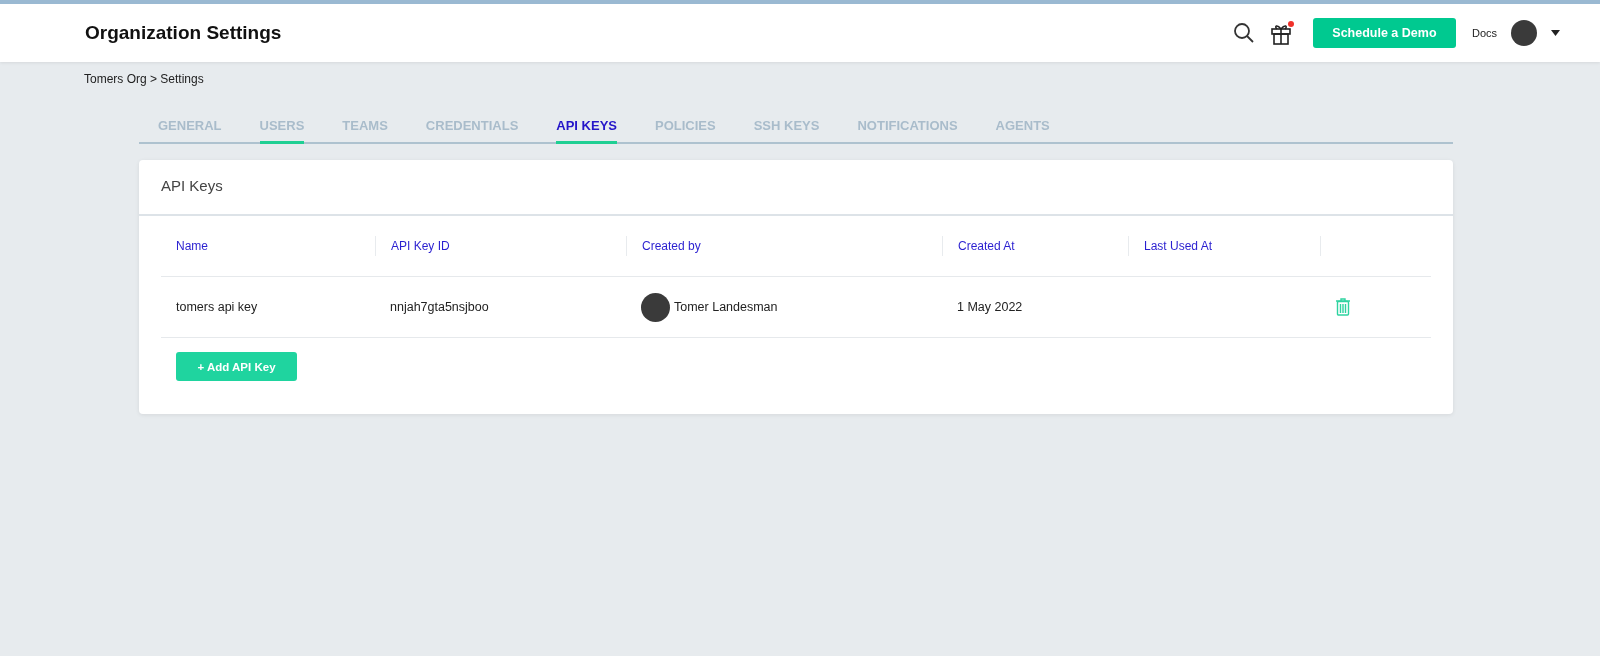 The width and height of the screenshot is (1600, 656). Describe the element at coordinates (726, 307) in the screenshot. I see `table-cell: Tomer Landesman` at that location.